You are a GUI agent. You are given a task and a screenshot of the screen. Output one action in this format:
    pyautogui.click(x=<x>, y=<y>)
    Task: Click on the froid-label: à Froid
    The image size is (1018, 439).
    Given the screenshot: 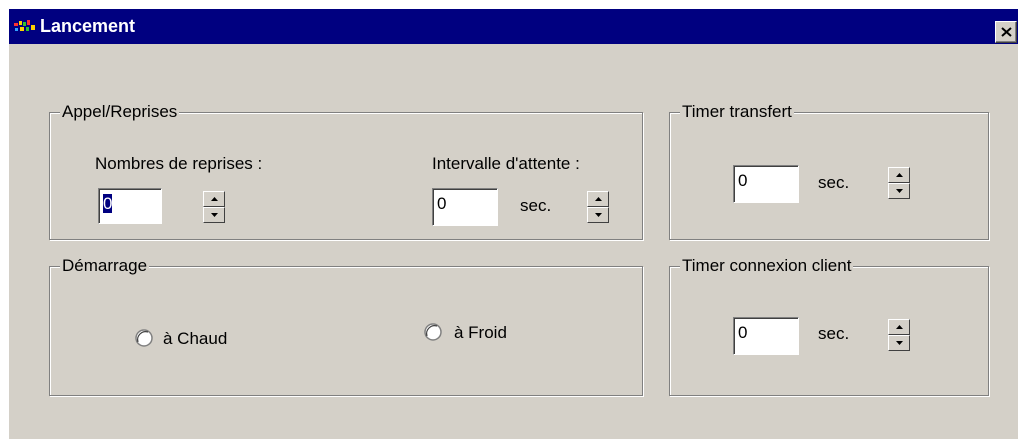 What is the action you would take?
    pyautogui.click(x=480, y=333)
    